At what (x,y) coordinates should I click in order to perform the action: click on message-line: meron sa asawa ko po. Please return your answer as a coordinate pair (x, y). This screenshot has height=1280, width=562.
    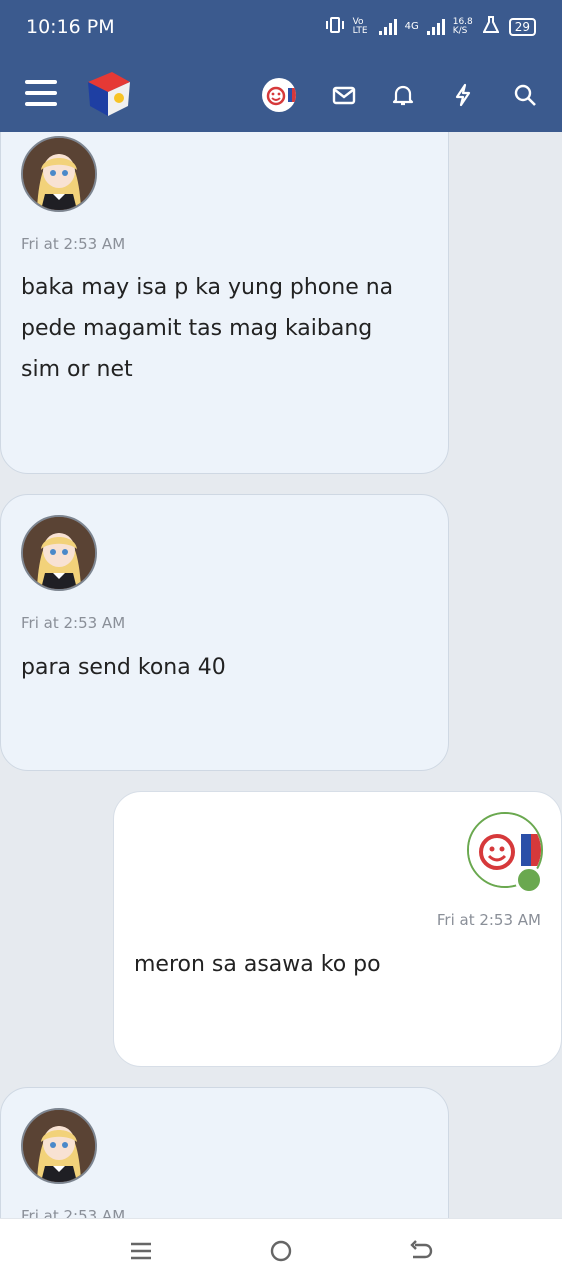
    Looking at the image, I should click on (257, 964).